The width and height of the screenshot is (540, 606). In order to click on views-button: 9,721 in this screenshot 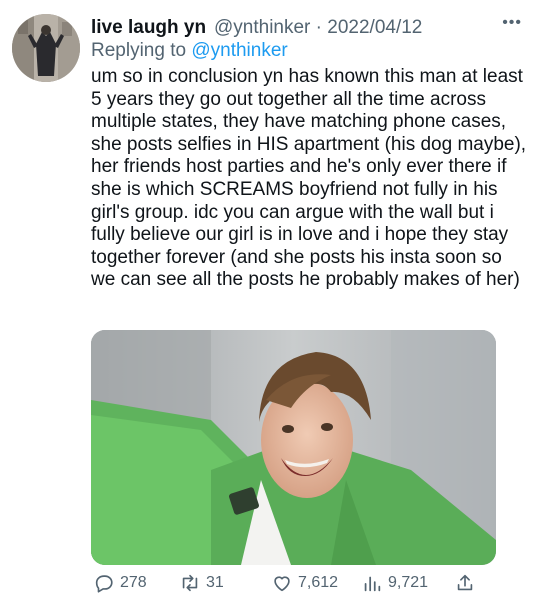, I will do `click(394, 583)`.